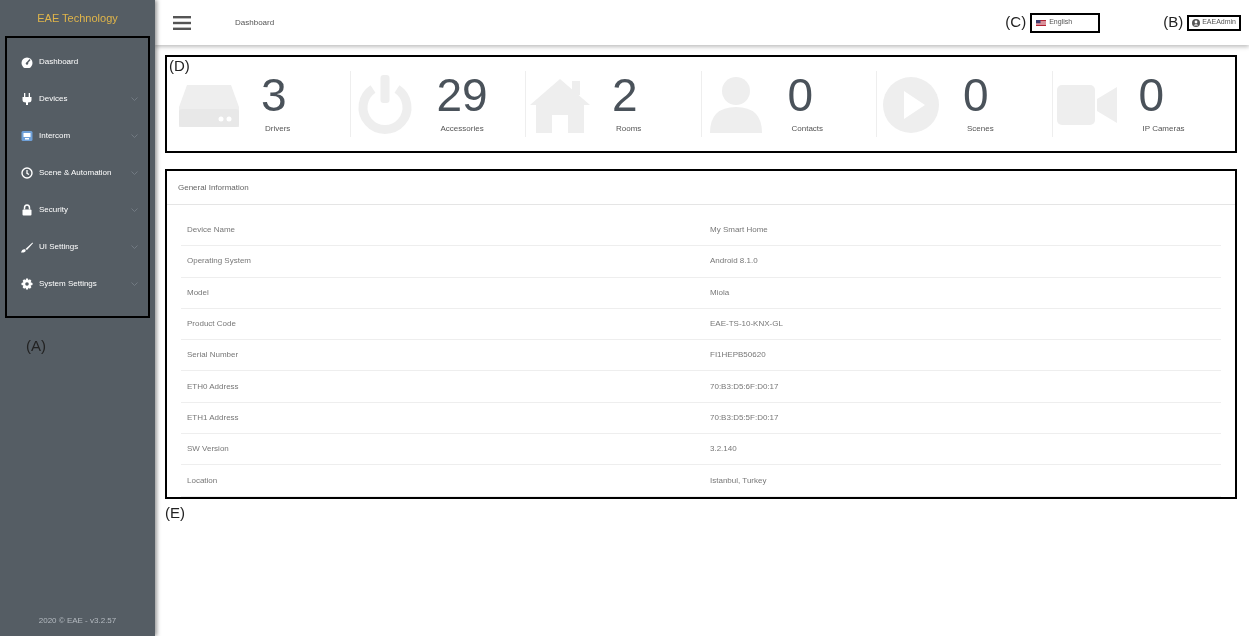  What do you see at coordinates (27, 246) in the screenshot?
I see `brush-icon` at bounding box center [27, 246].